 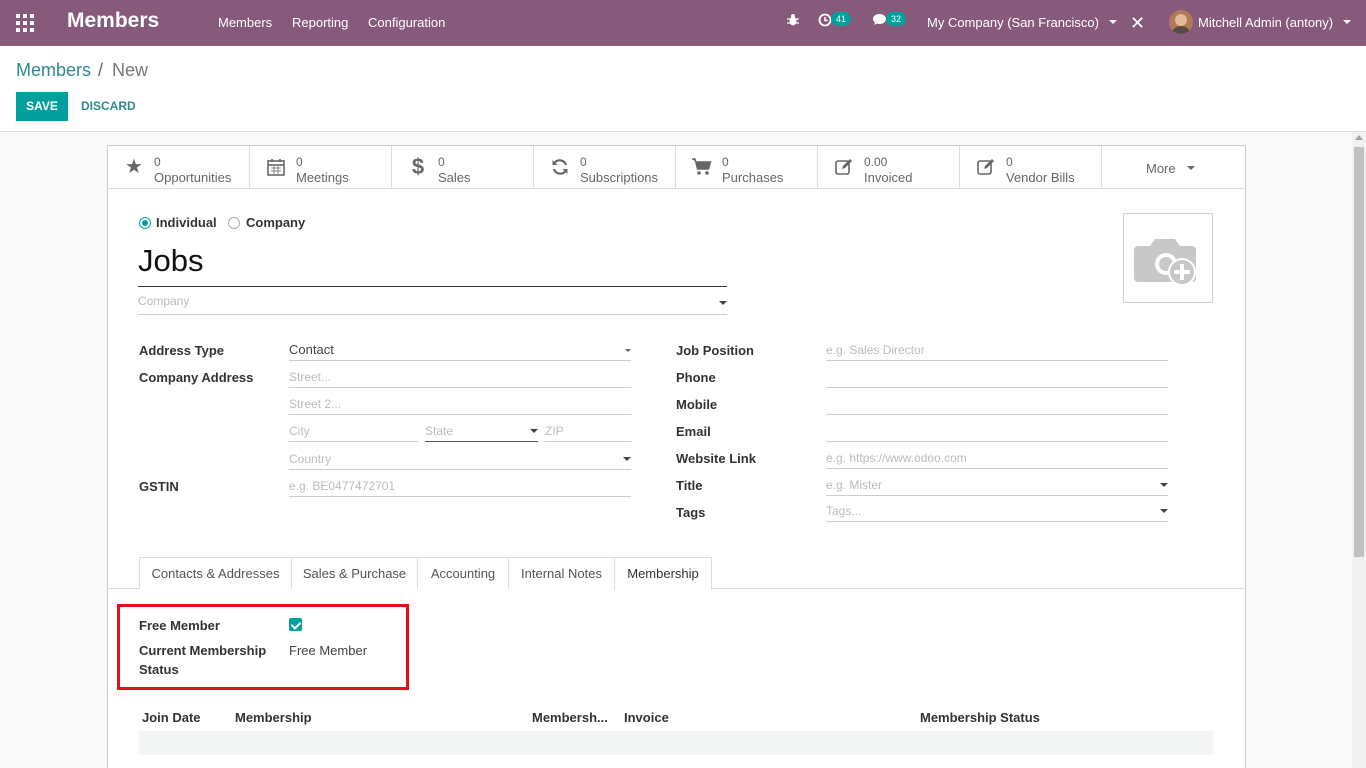 I want to click on smart-button-label: Purchases, so click(x=753, y=177).